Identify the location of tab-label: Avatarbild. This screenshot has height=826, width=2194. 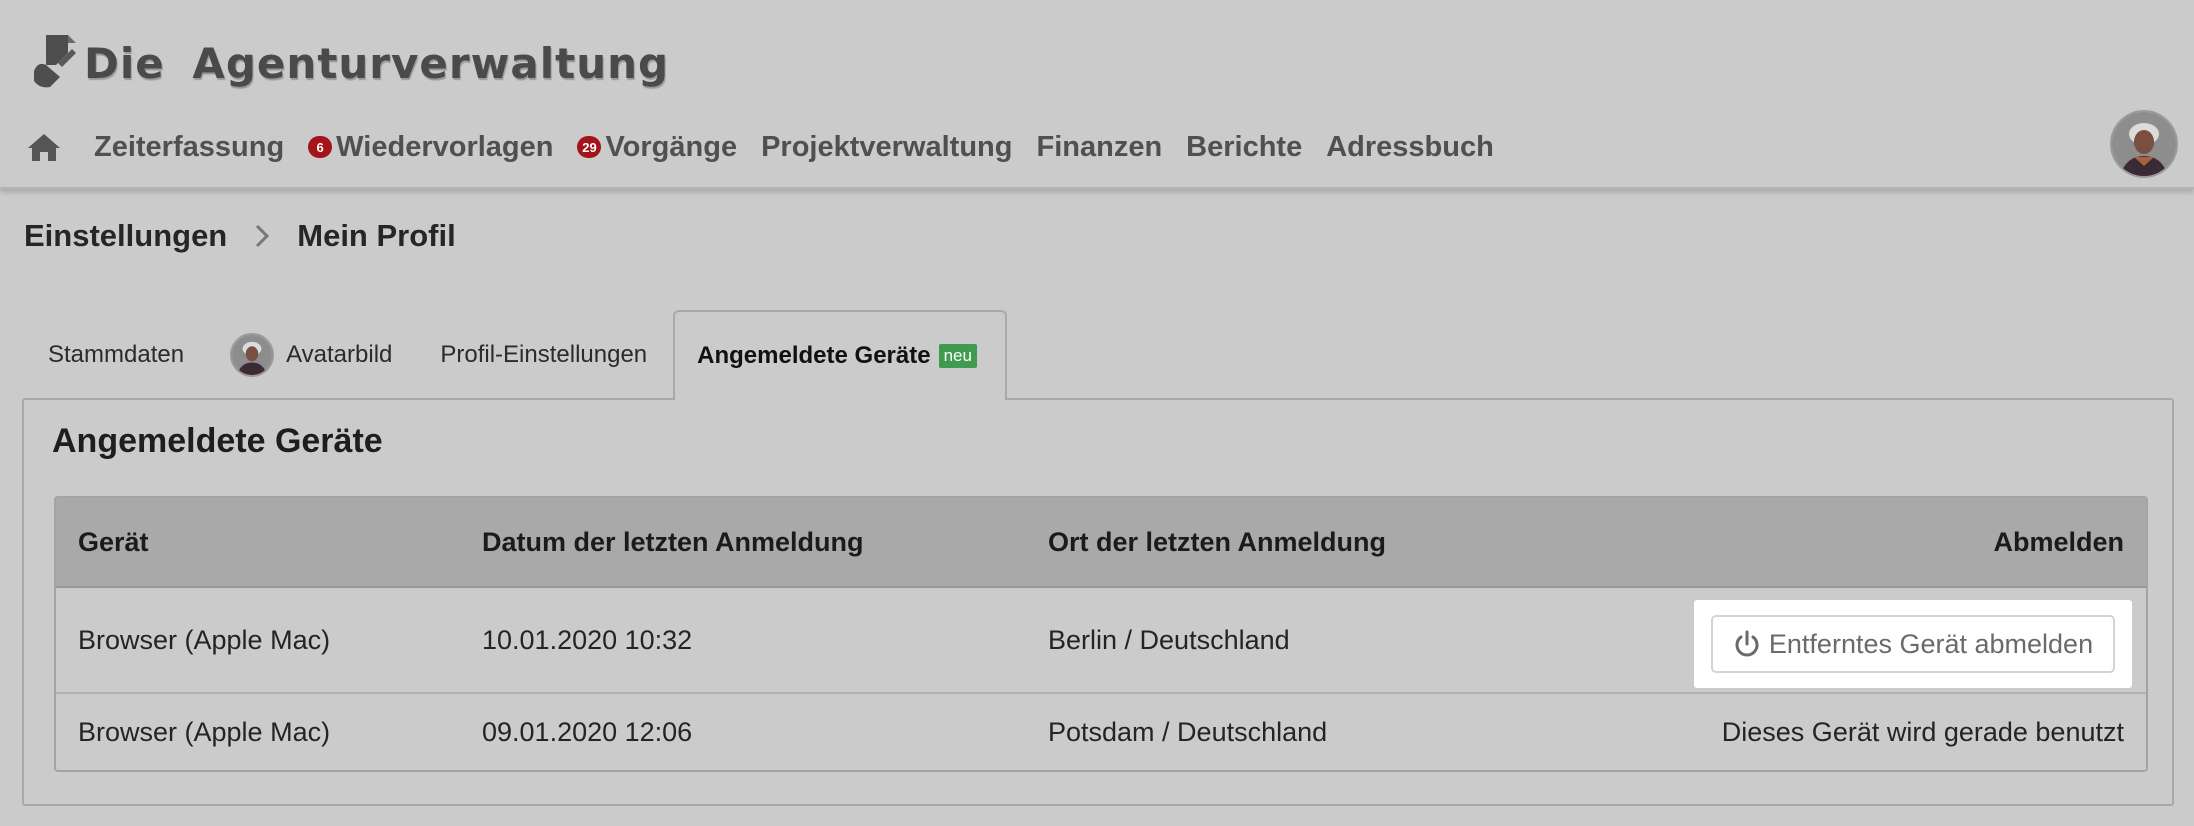
(339, 354).